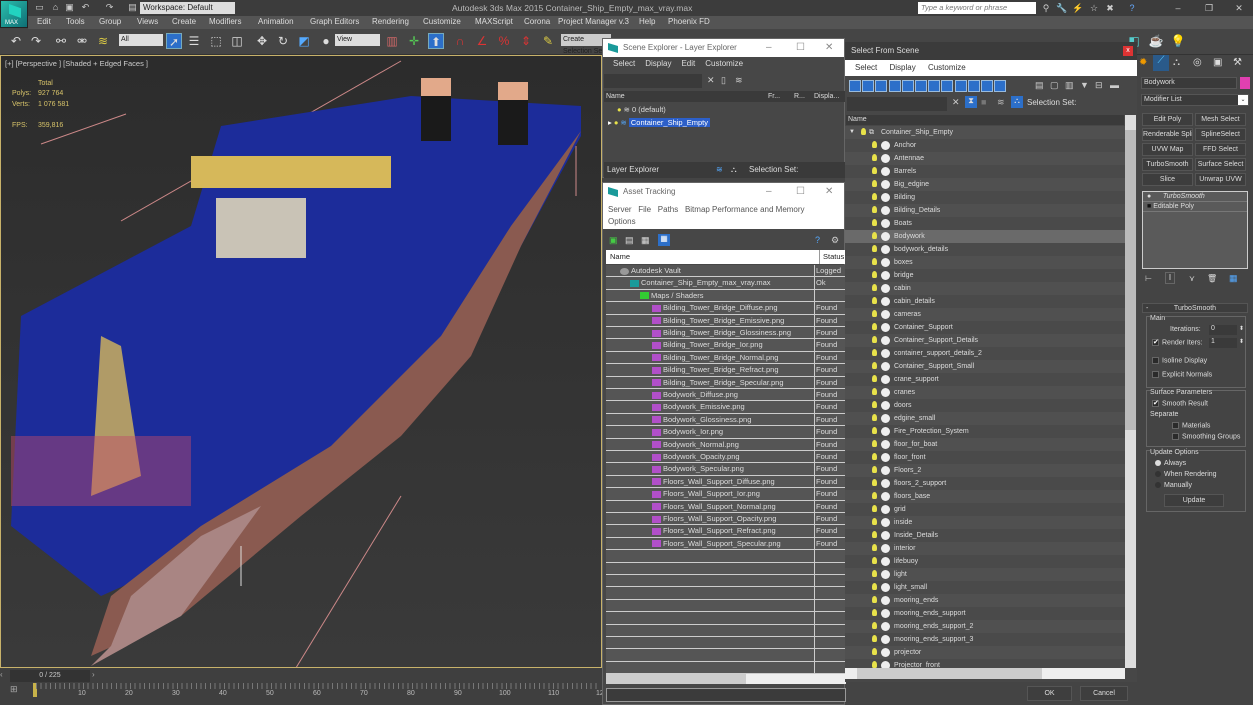 Image resolution: width=1253 pixels, height=705 pixels. Describe the element at coordinates (1094, 8) in the screenshot. I see `star-icon: ☆` at that location.